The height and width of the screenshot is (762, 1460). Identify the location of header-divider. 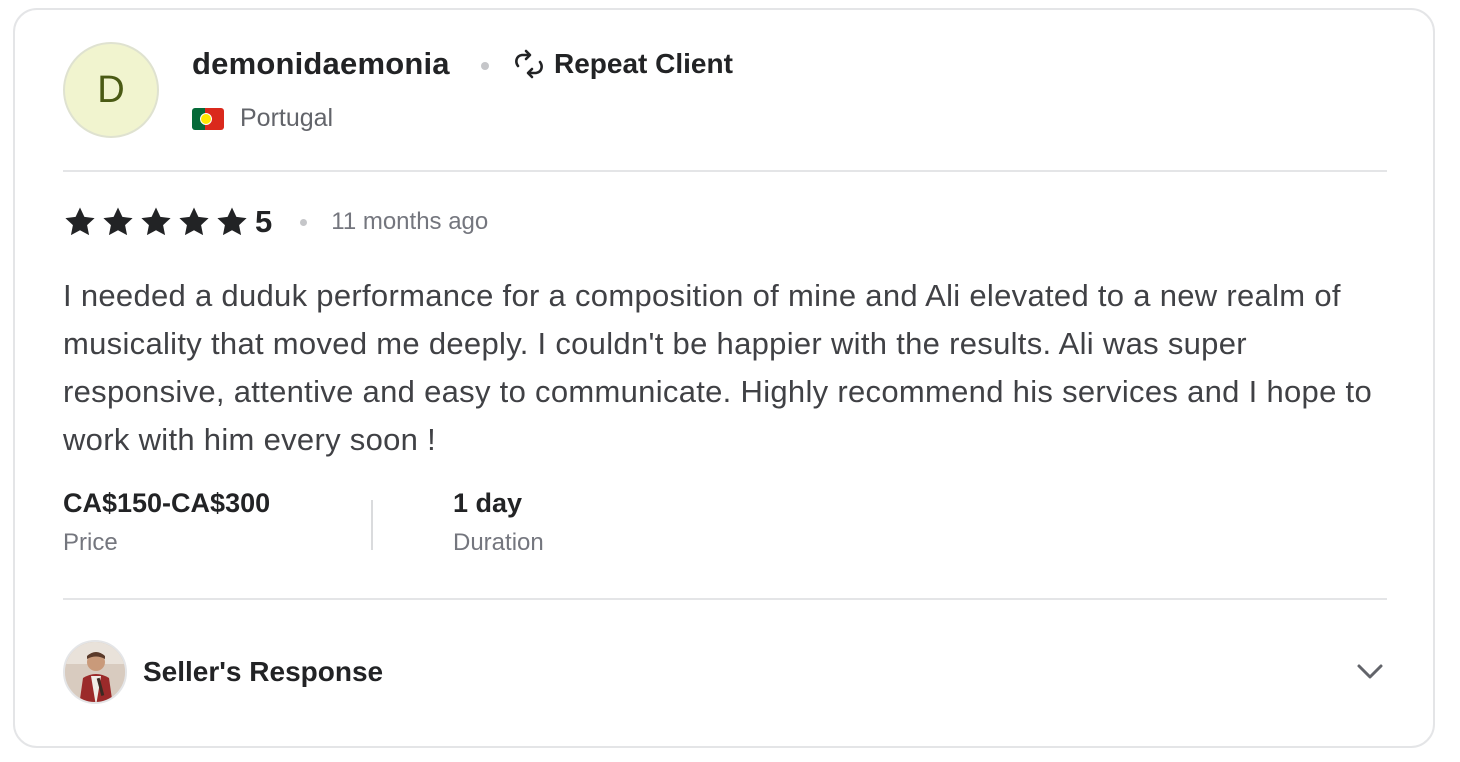
(725, 171).